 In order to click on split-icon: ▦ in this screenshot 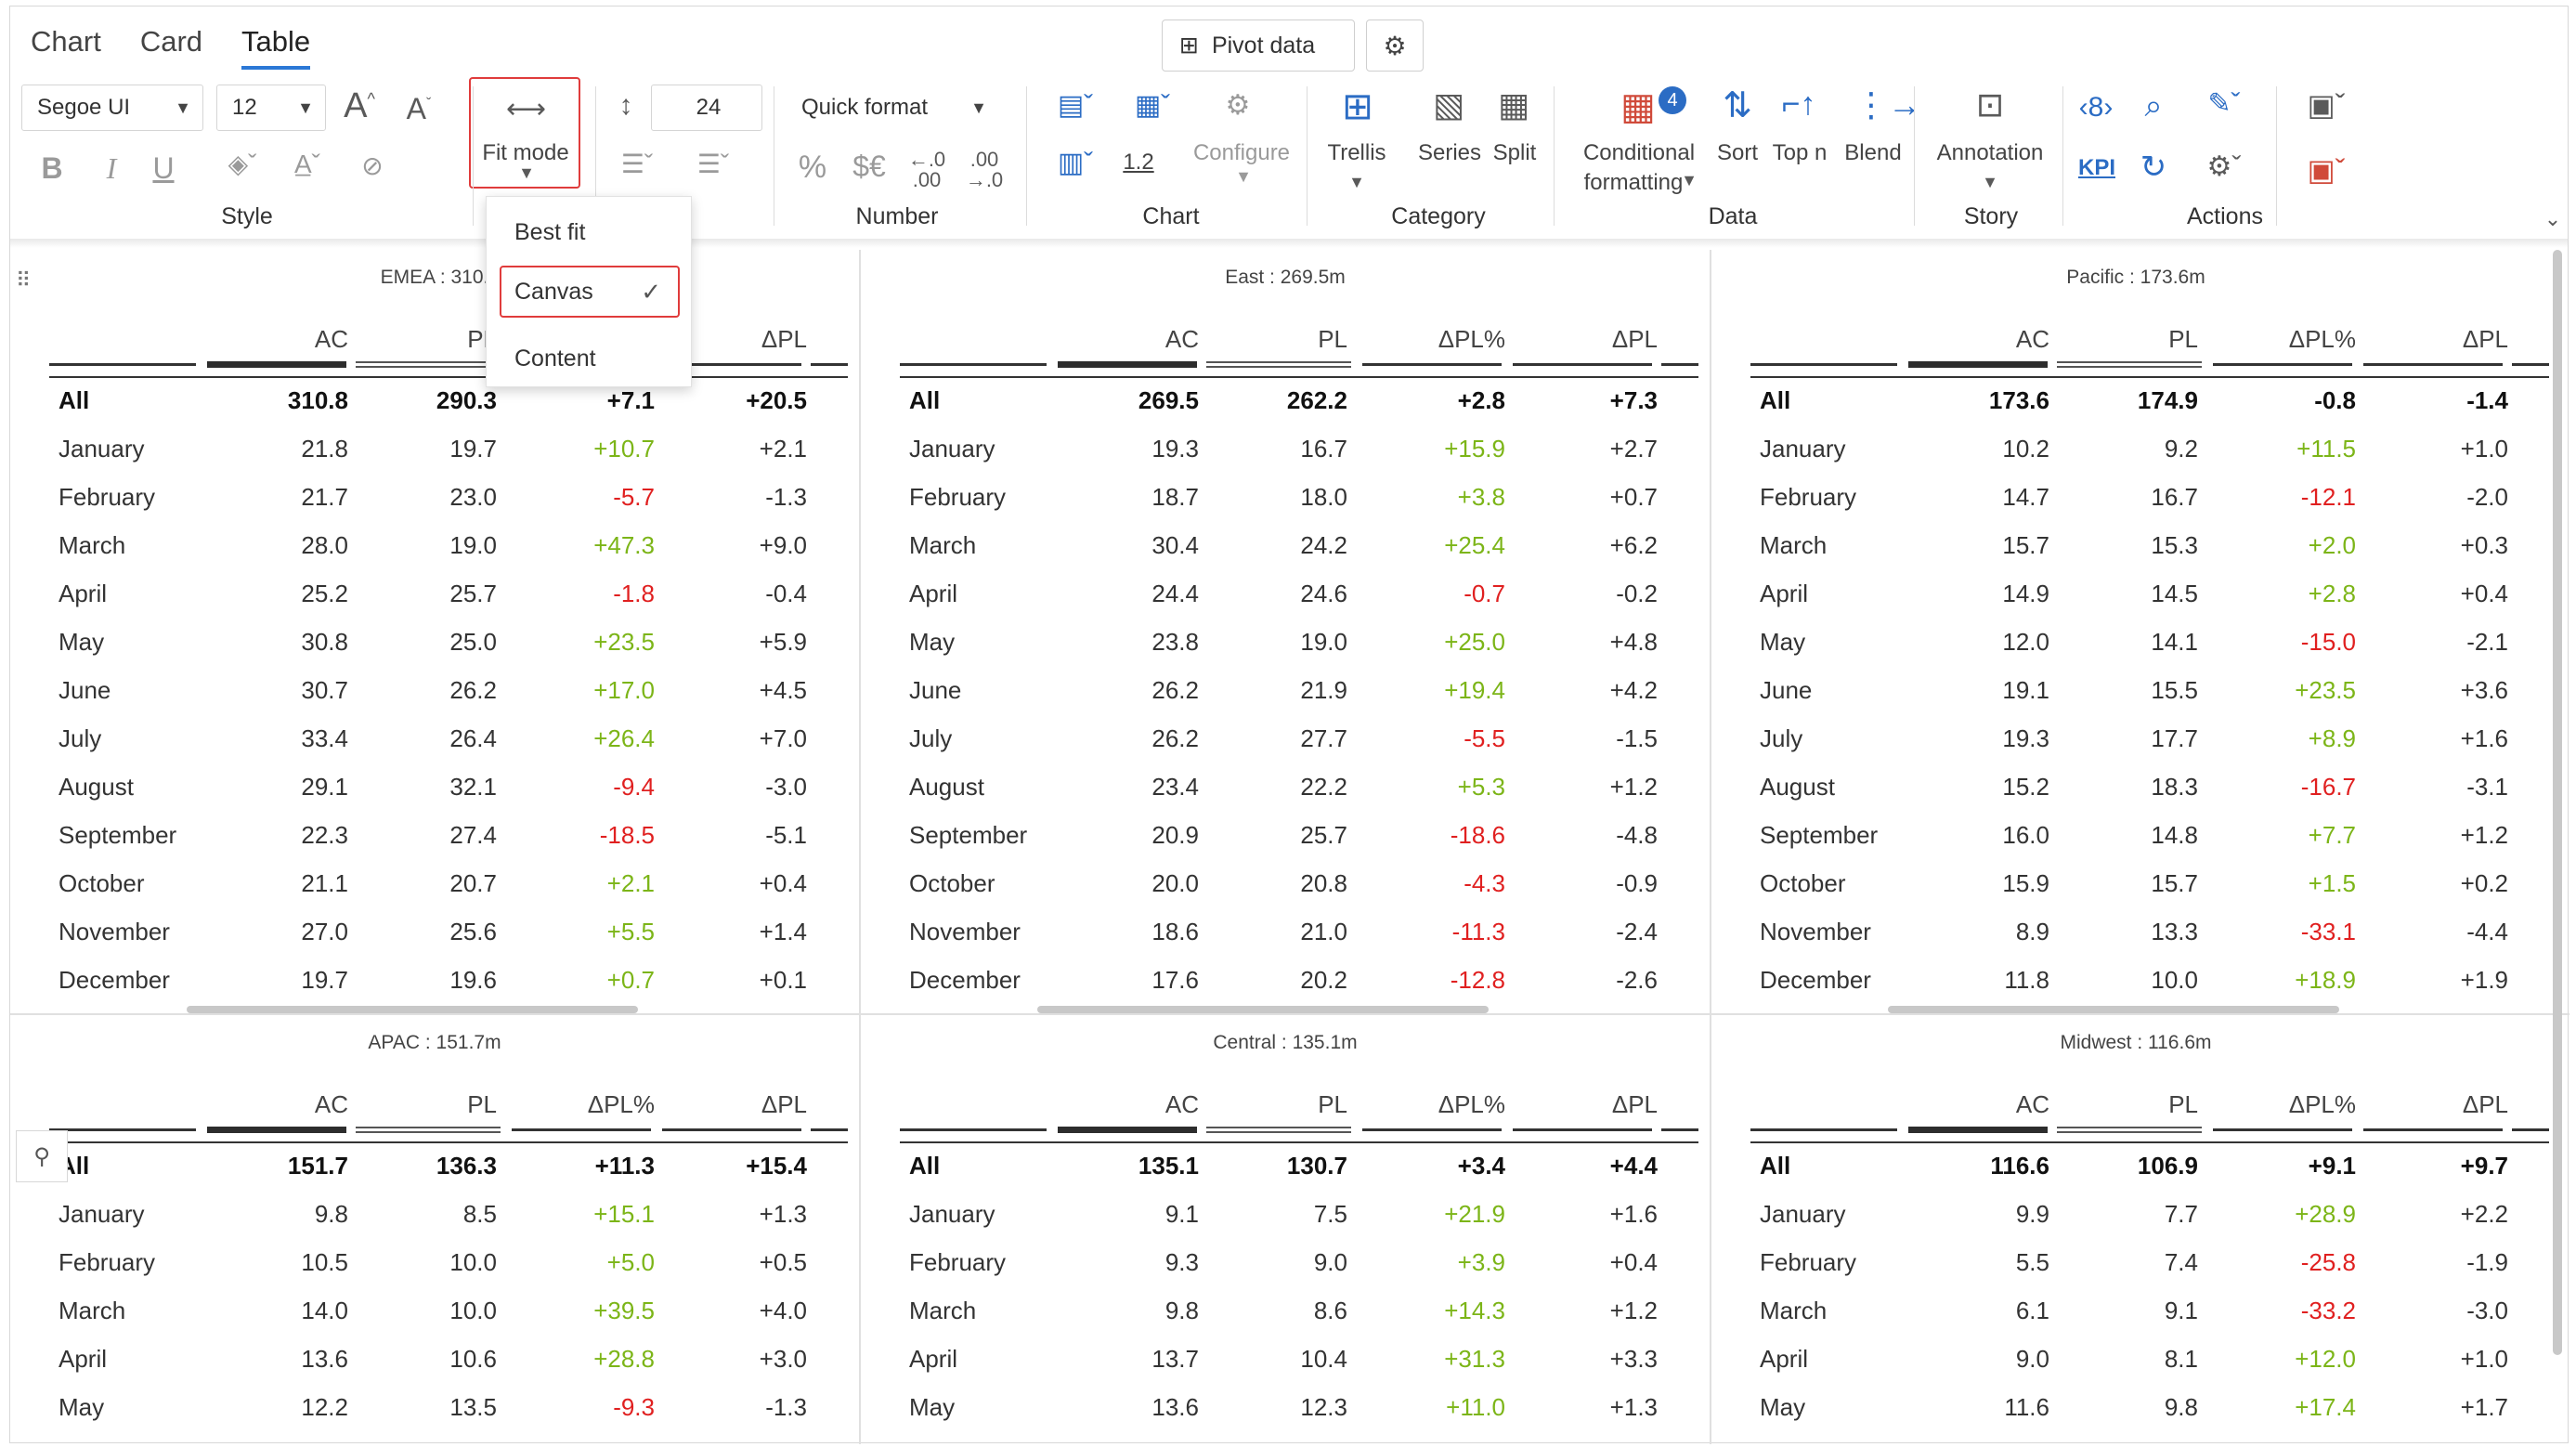, I will do `click(1513, 105)`.